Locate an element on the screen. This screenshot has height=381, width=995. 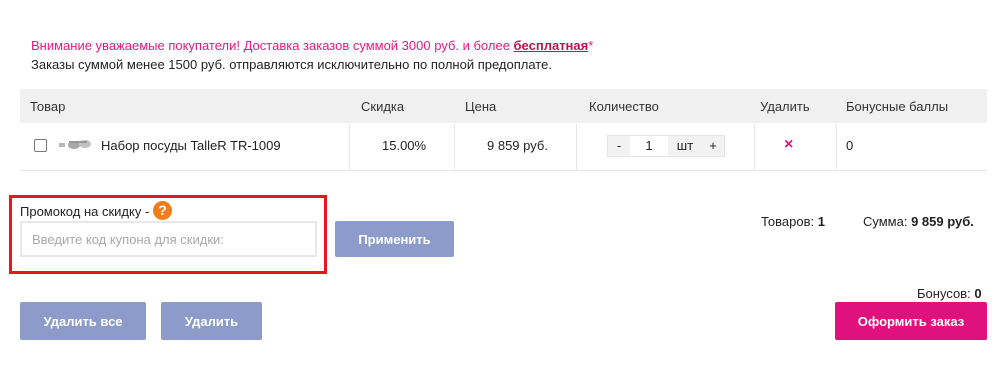
header-bonus: Бонусные баллы is located at coordinates (897, 106).